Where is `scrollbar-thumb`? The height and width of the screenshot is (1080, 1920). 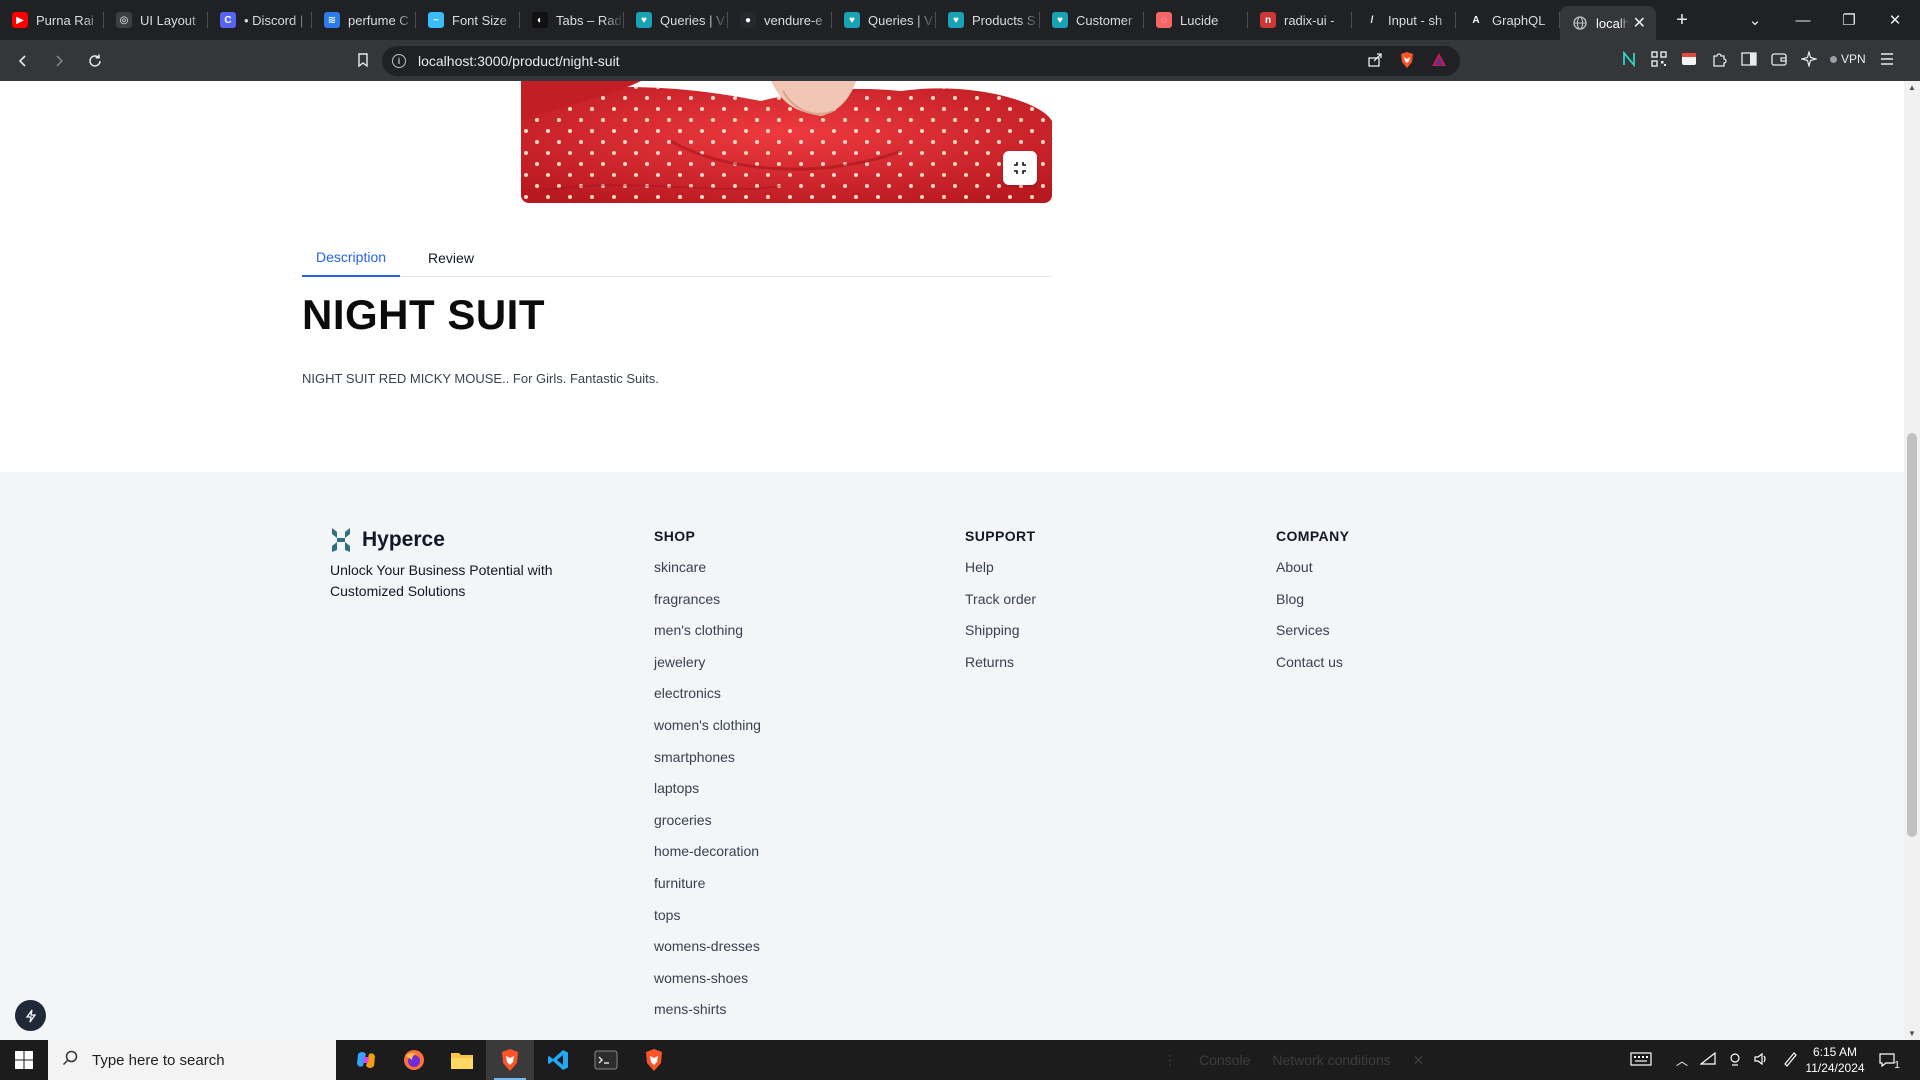 scrollbar-thumb is located at coordinates (1912, 635).